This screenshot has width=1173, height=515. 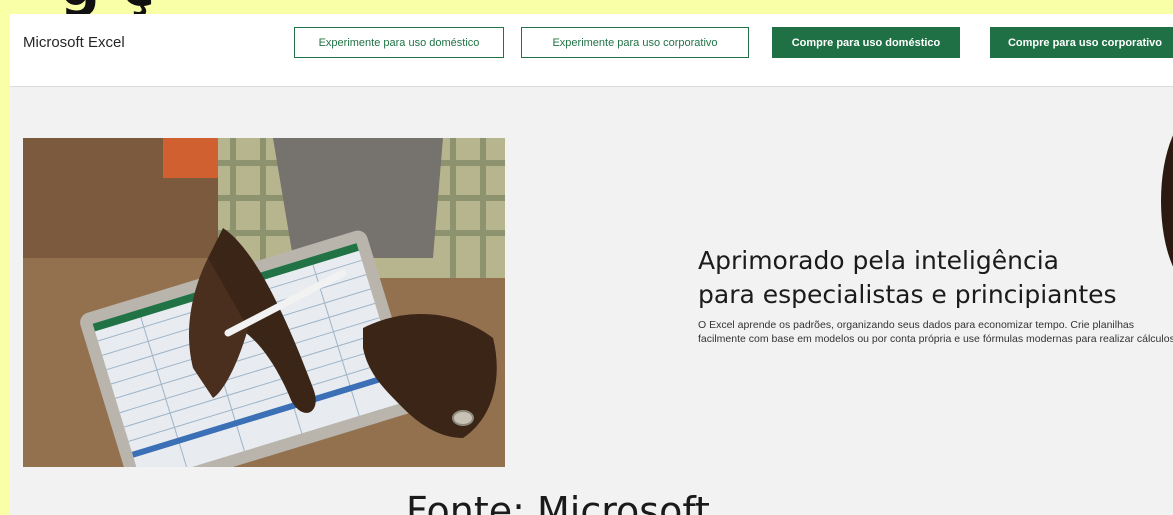 I want to click on source-caption: Fonte: Microsoft, so click(x=558, y=502).